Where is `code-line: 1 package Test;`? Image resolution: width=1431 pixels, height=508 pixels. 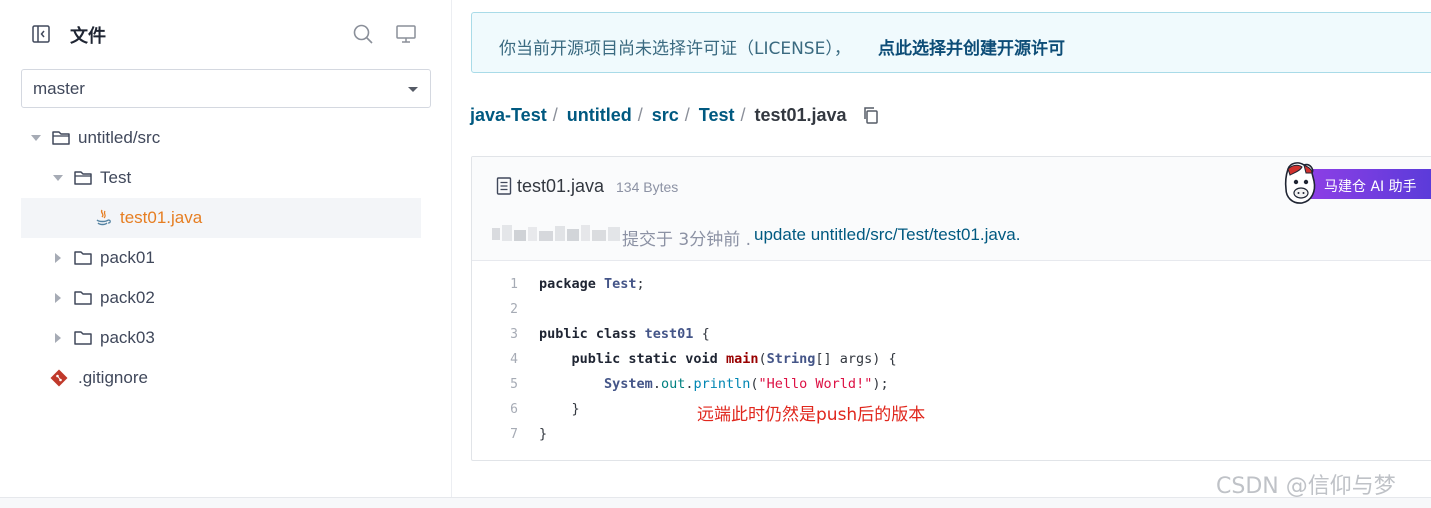
code-line: 1 package Test; is located at coordinates (951, 285).